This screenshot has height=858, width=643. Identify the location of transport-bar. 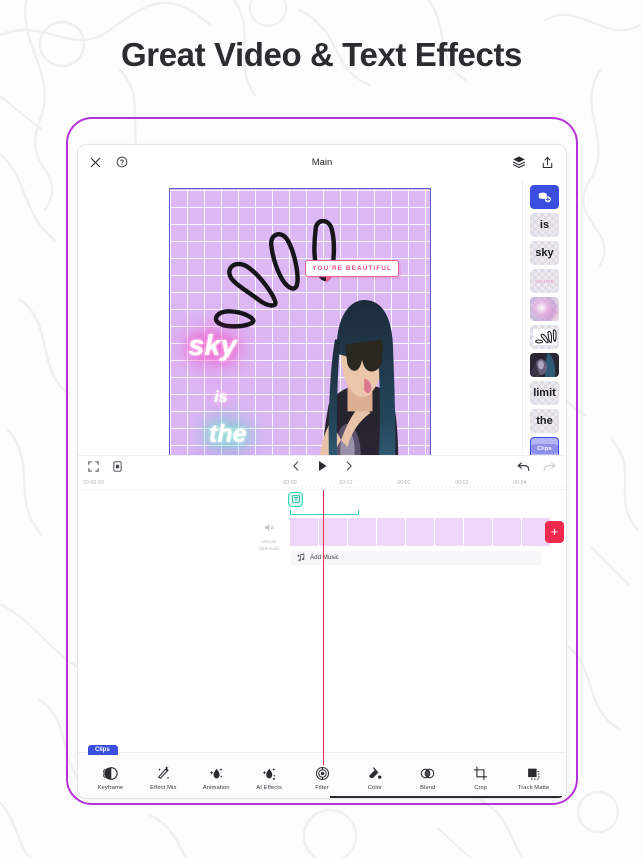
(322, 465).